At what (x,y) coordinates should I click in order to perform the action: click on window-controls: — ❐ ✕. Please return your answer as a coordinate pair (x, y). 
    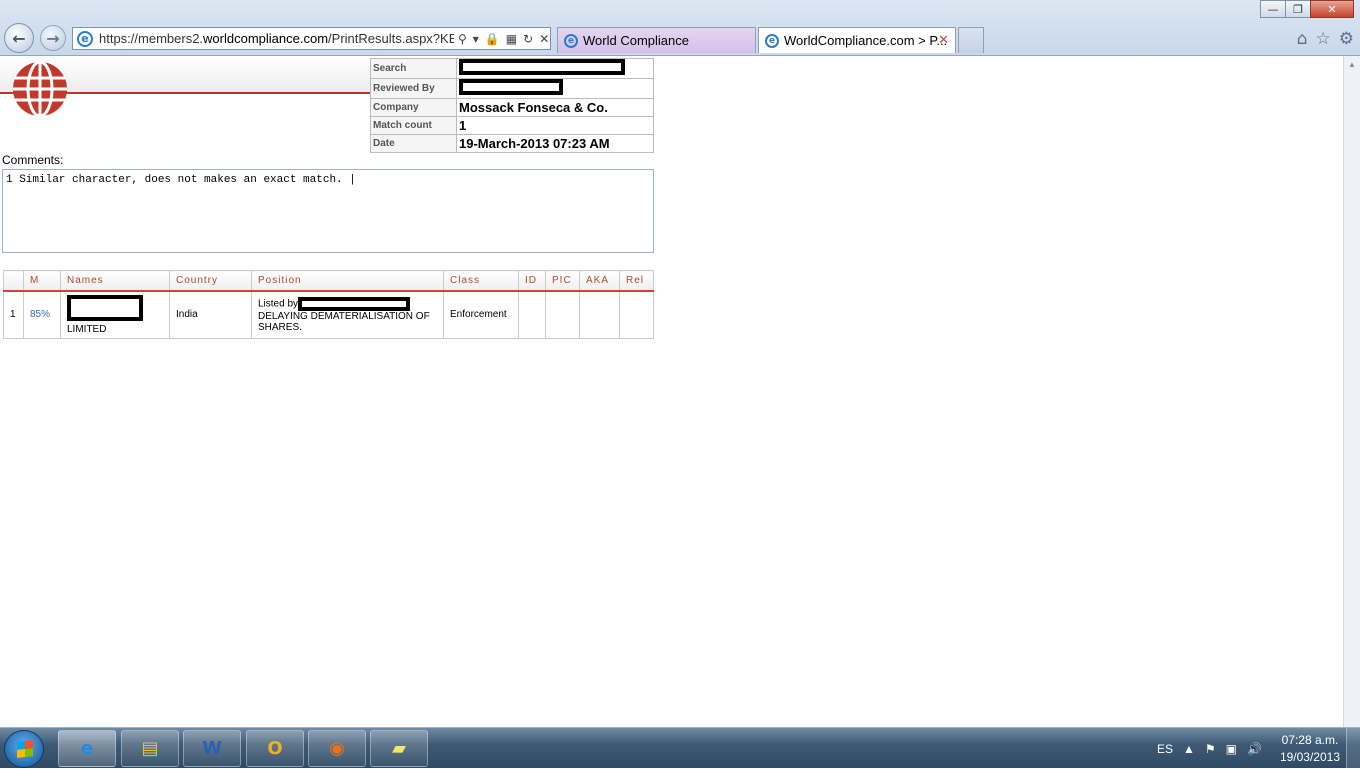
    Looking at the image, I should click on (1307, 9).